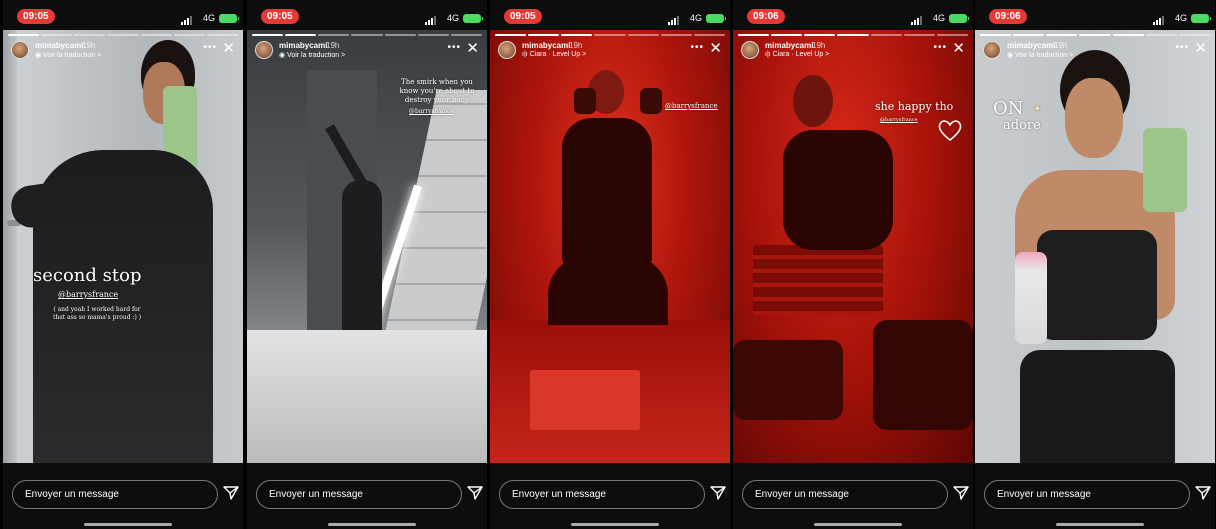  What do you see at coordinates (367, 396) in the screenshot?
I see `counter` at bounding box center [367, 396].